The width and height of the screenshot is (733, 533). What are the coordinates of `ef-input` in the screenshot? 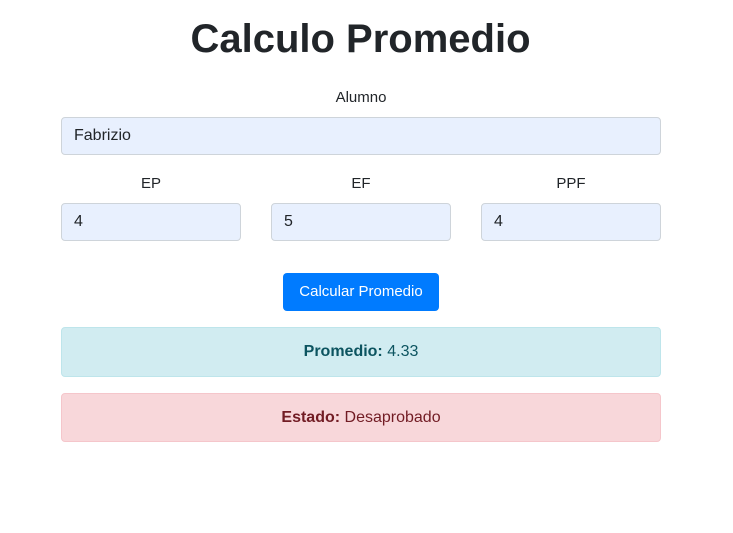 It's located at (361, 222).